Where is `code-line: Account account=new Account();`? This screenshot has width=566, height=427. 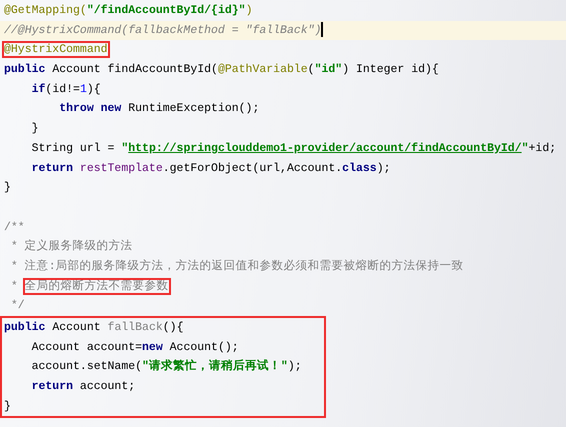 code-line: Account account=new Account(); is located at coordinates (135, 348).